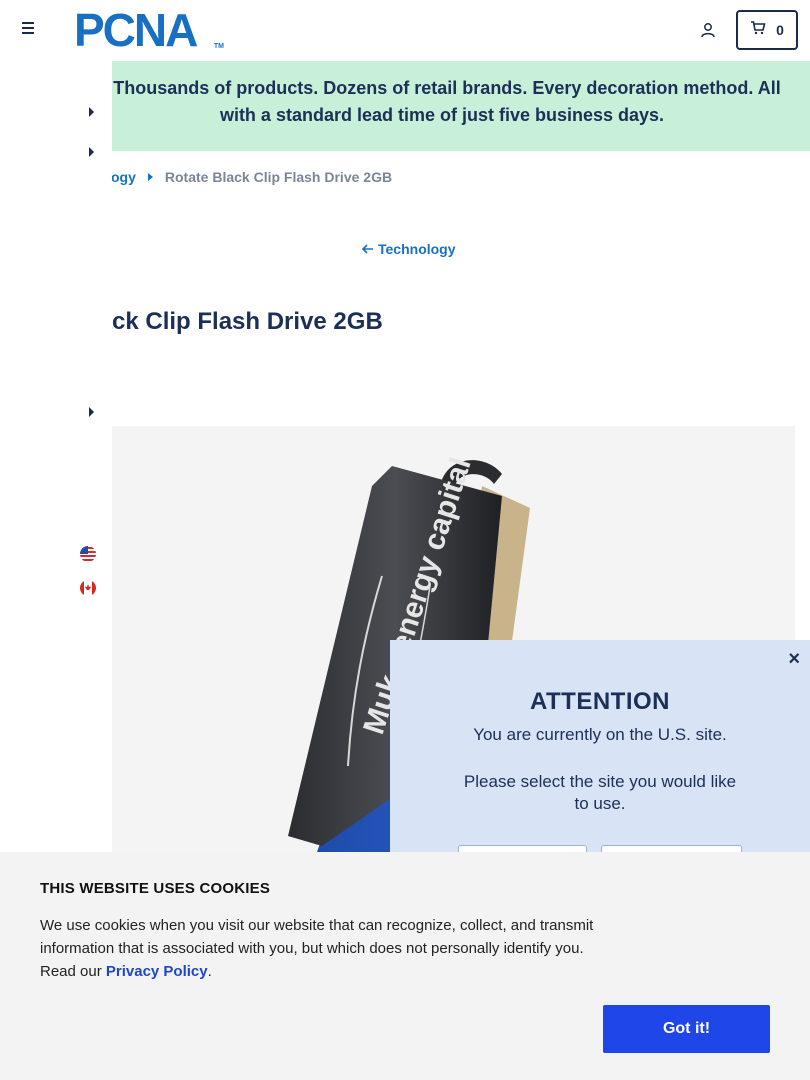 The width and height of the screenshot is (810, 1080). What do you see at coordinates (88, 588) in the screenshot?
I see `canada-flag-icon` at bounding box center [88, 588].